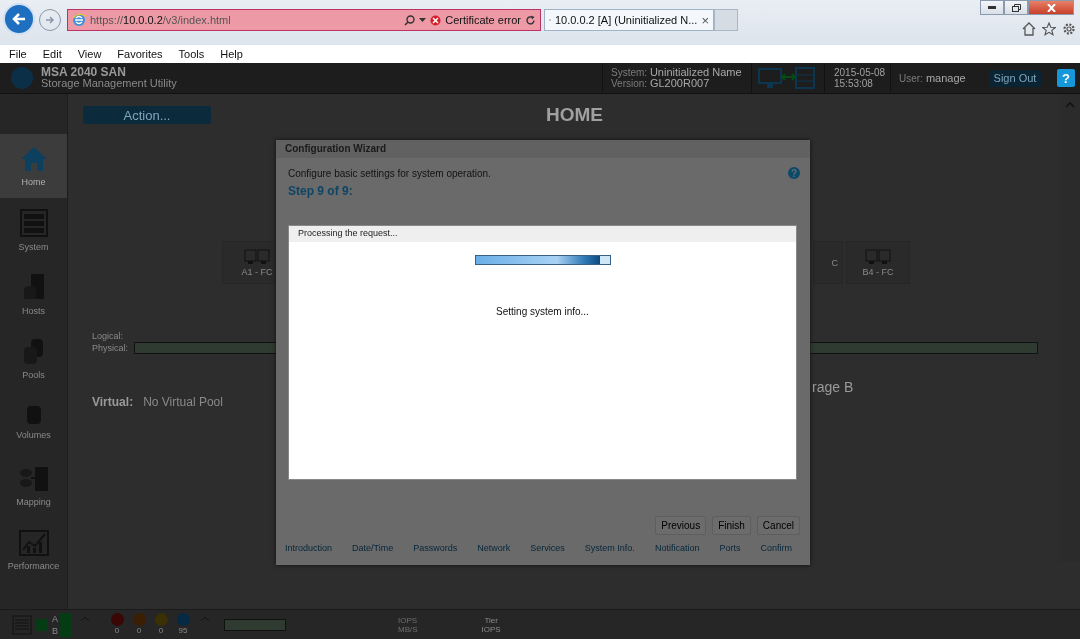  I want to click on sidebar-item: Volumes, so click(33, 422).